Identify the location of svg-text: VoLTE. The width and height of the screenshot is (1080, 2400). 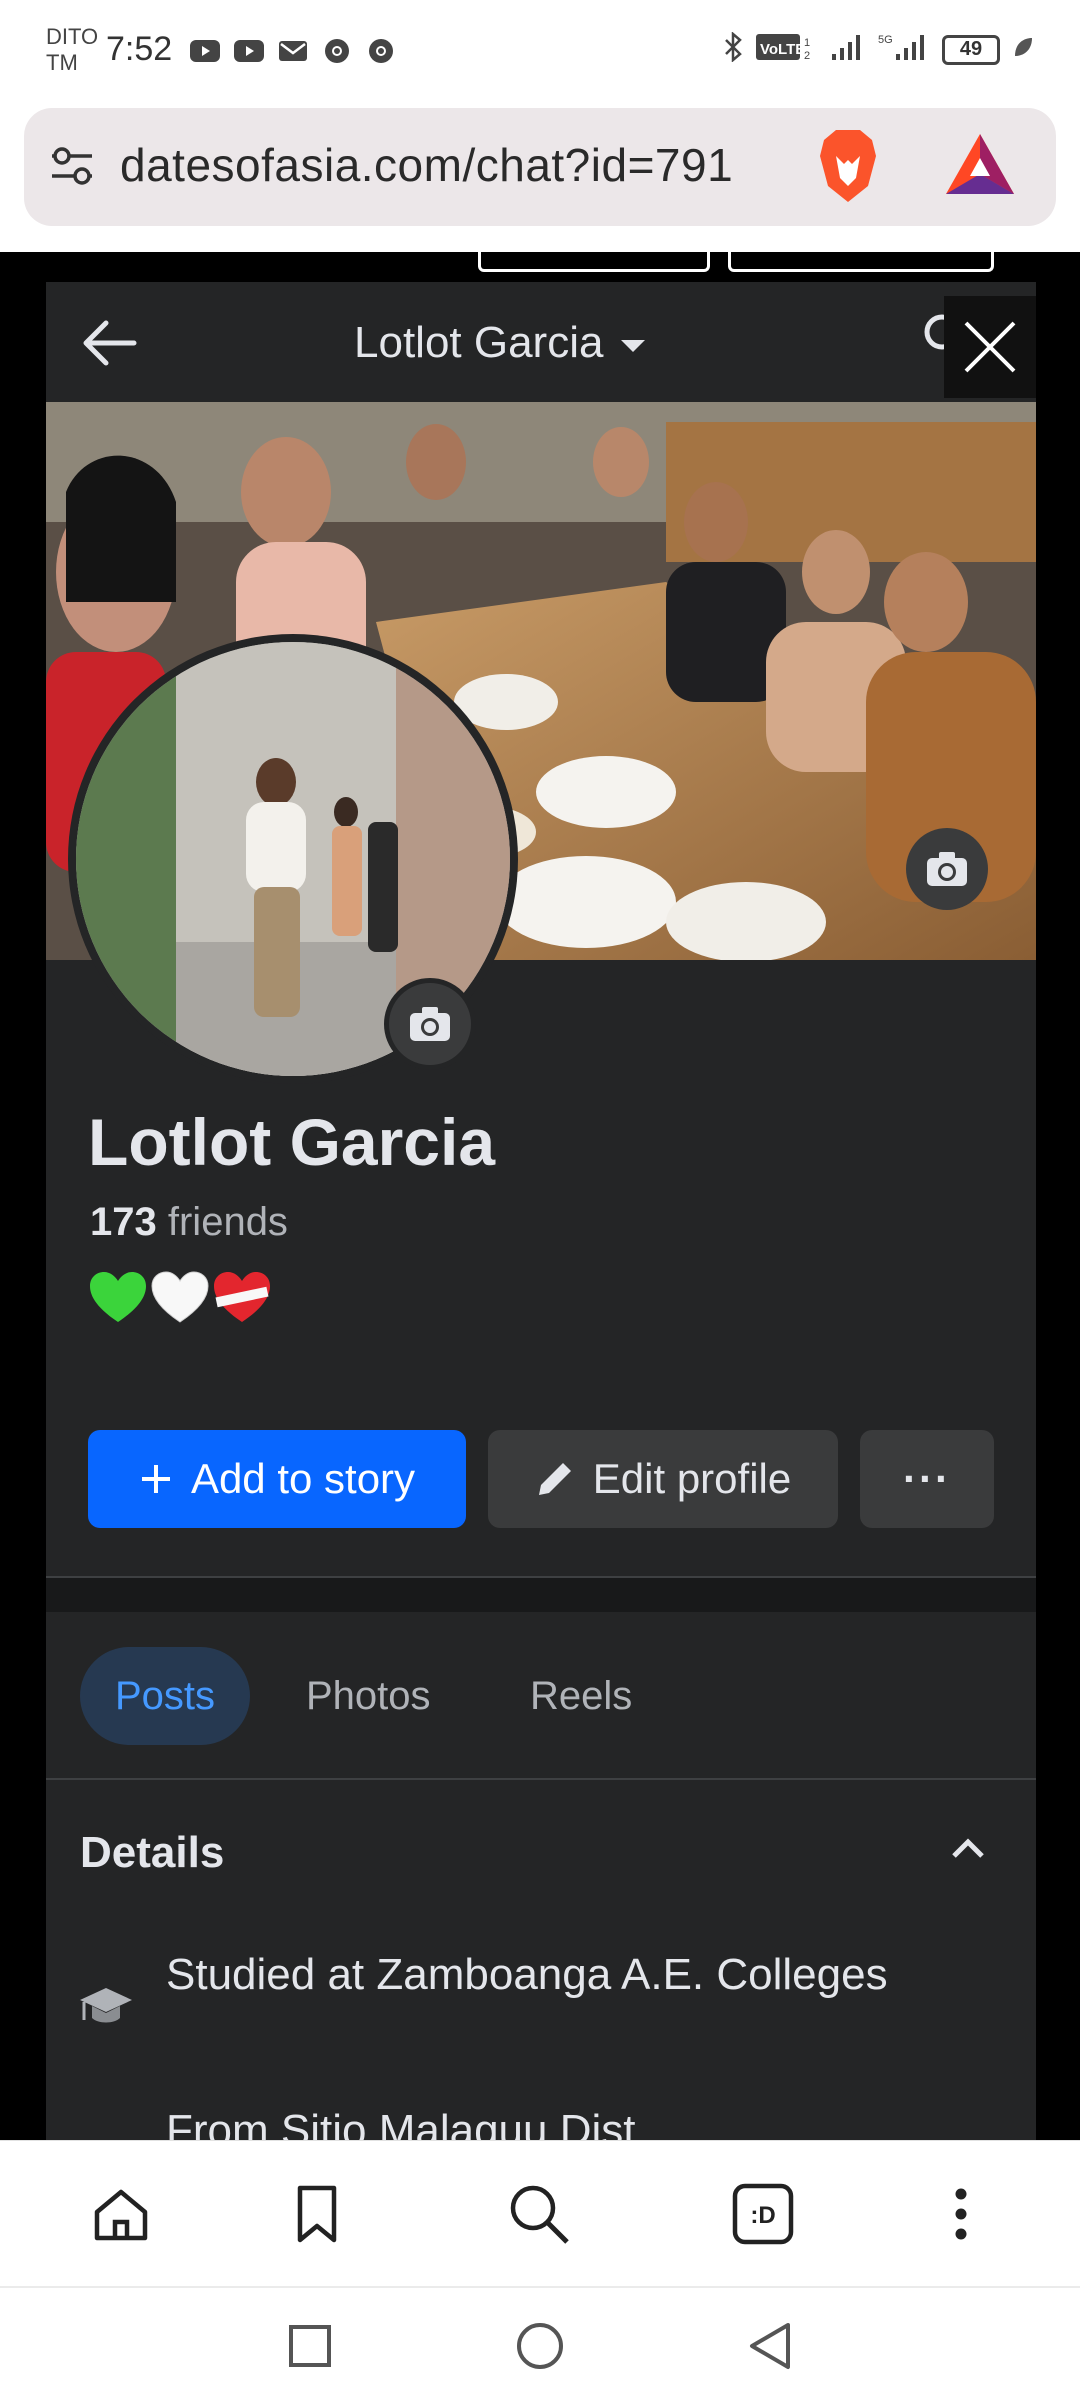
(782, 49).